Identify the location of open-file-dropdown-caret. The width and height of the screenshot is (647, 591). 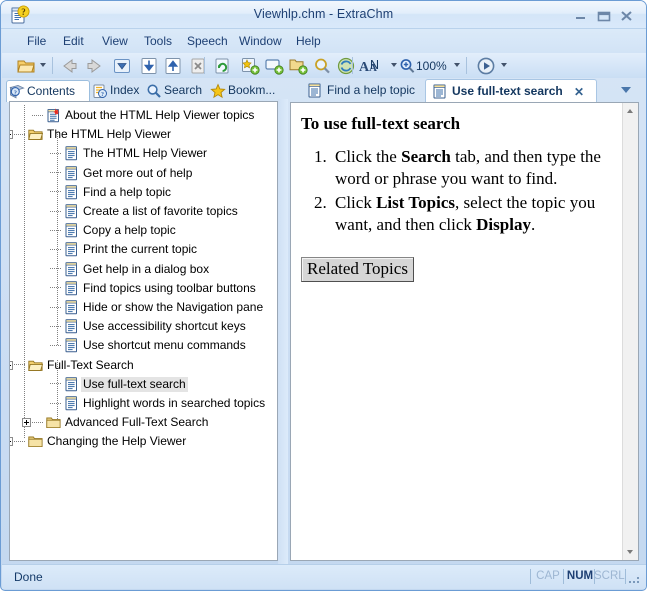
(43, 65).